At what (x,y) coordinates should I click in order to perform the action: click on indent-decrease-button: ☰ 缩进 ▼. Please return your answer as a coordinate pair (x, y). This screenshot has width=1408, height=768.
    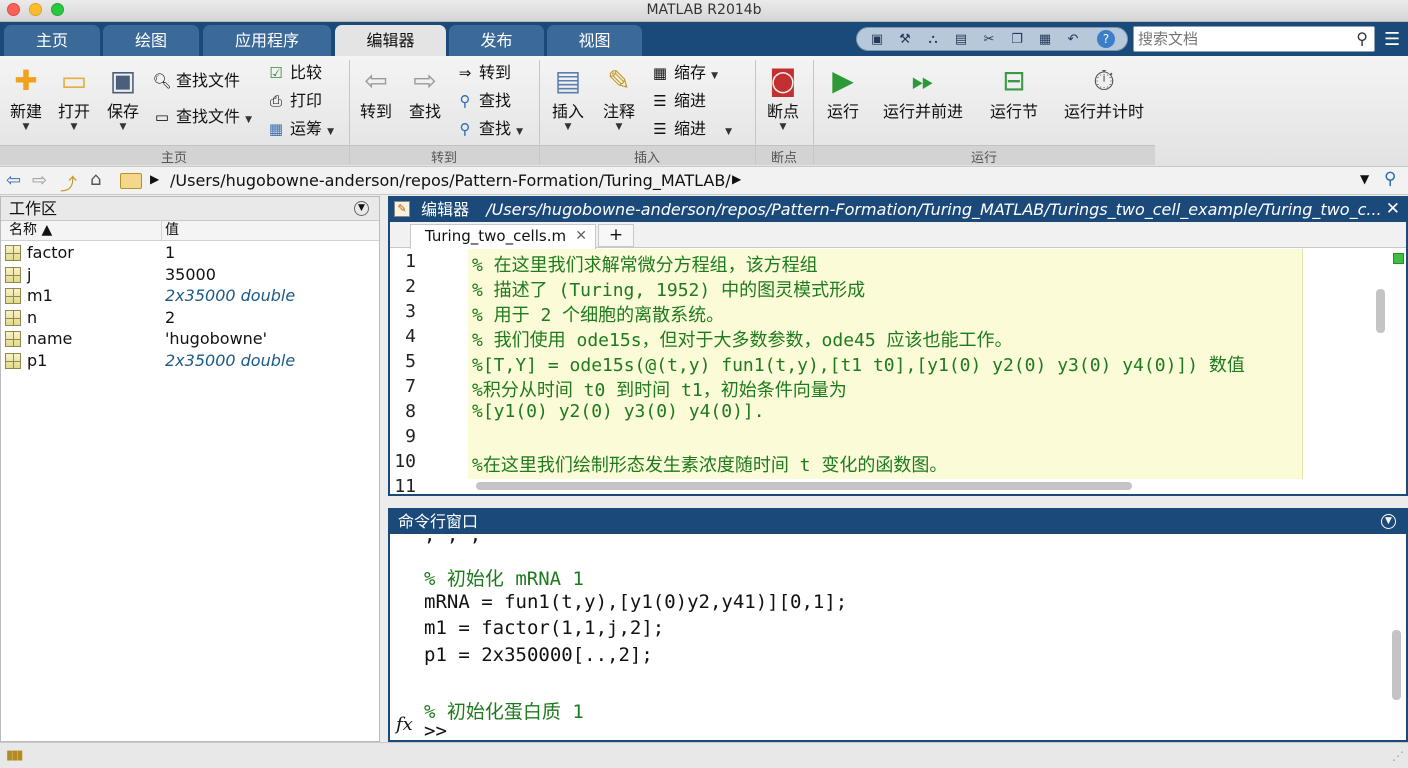
    Looking at the image, I should click on (691, 129).